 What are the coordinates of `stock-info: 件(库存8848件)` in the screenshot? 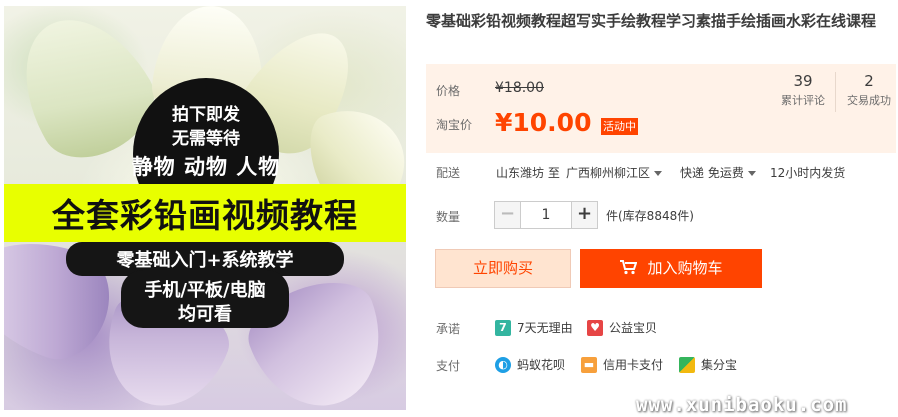 It's located at (650, 216).